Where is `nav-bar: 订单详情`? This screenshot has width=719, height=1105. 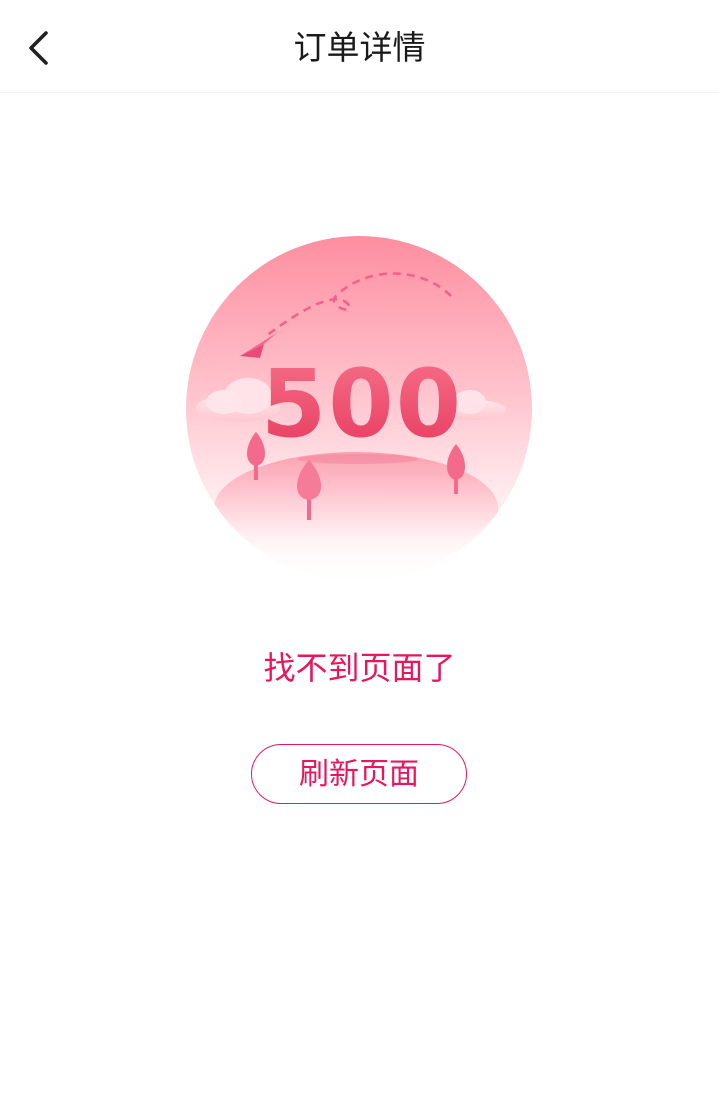 nav-bar: 订单详情 is located at coordinates (359, 46).